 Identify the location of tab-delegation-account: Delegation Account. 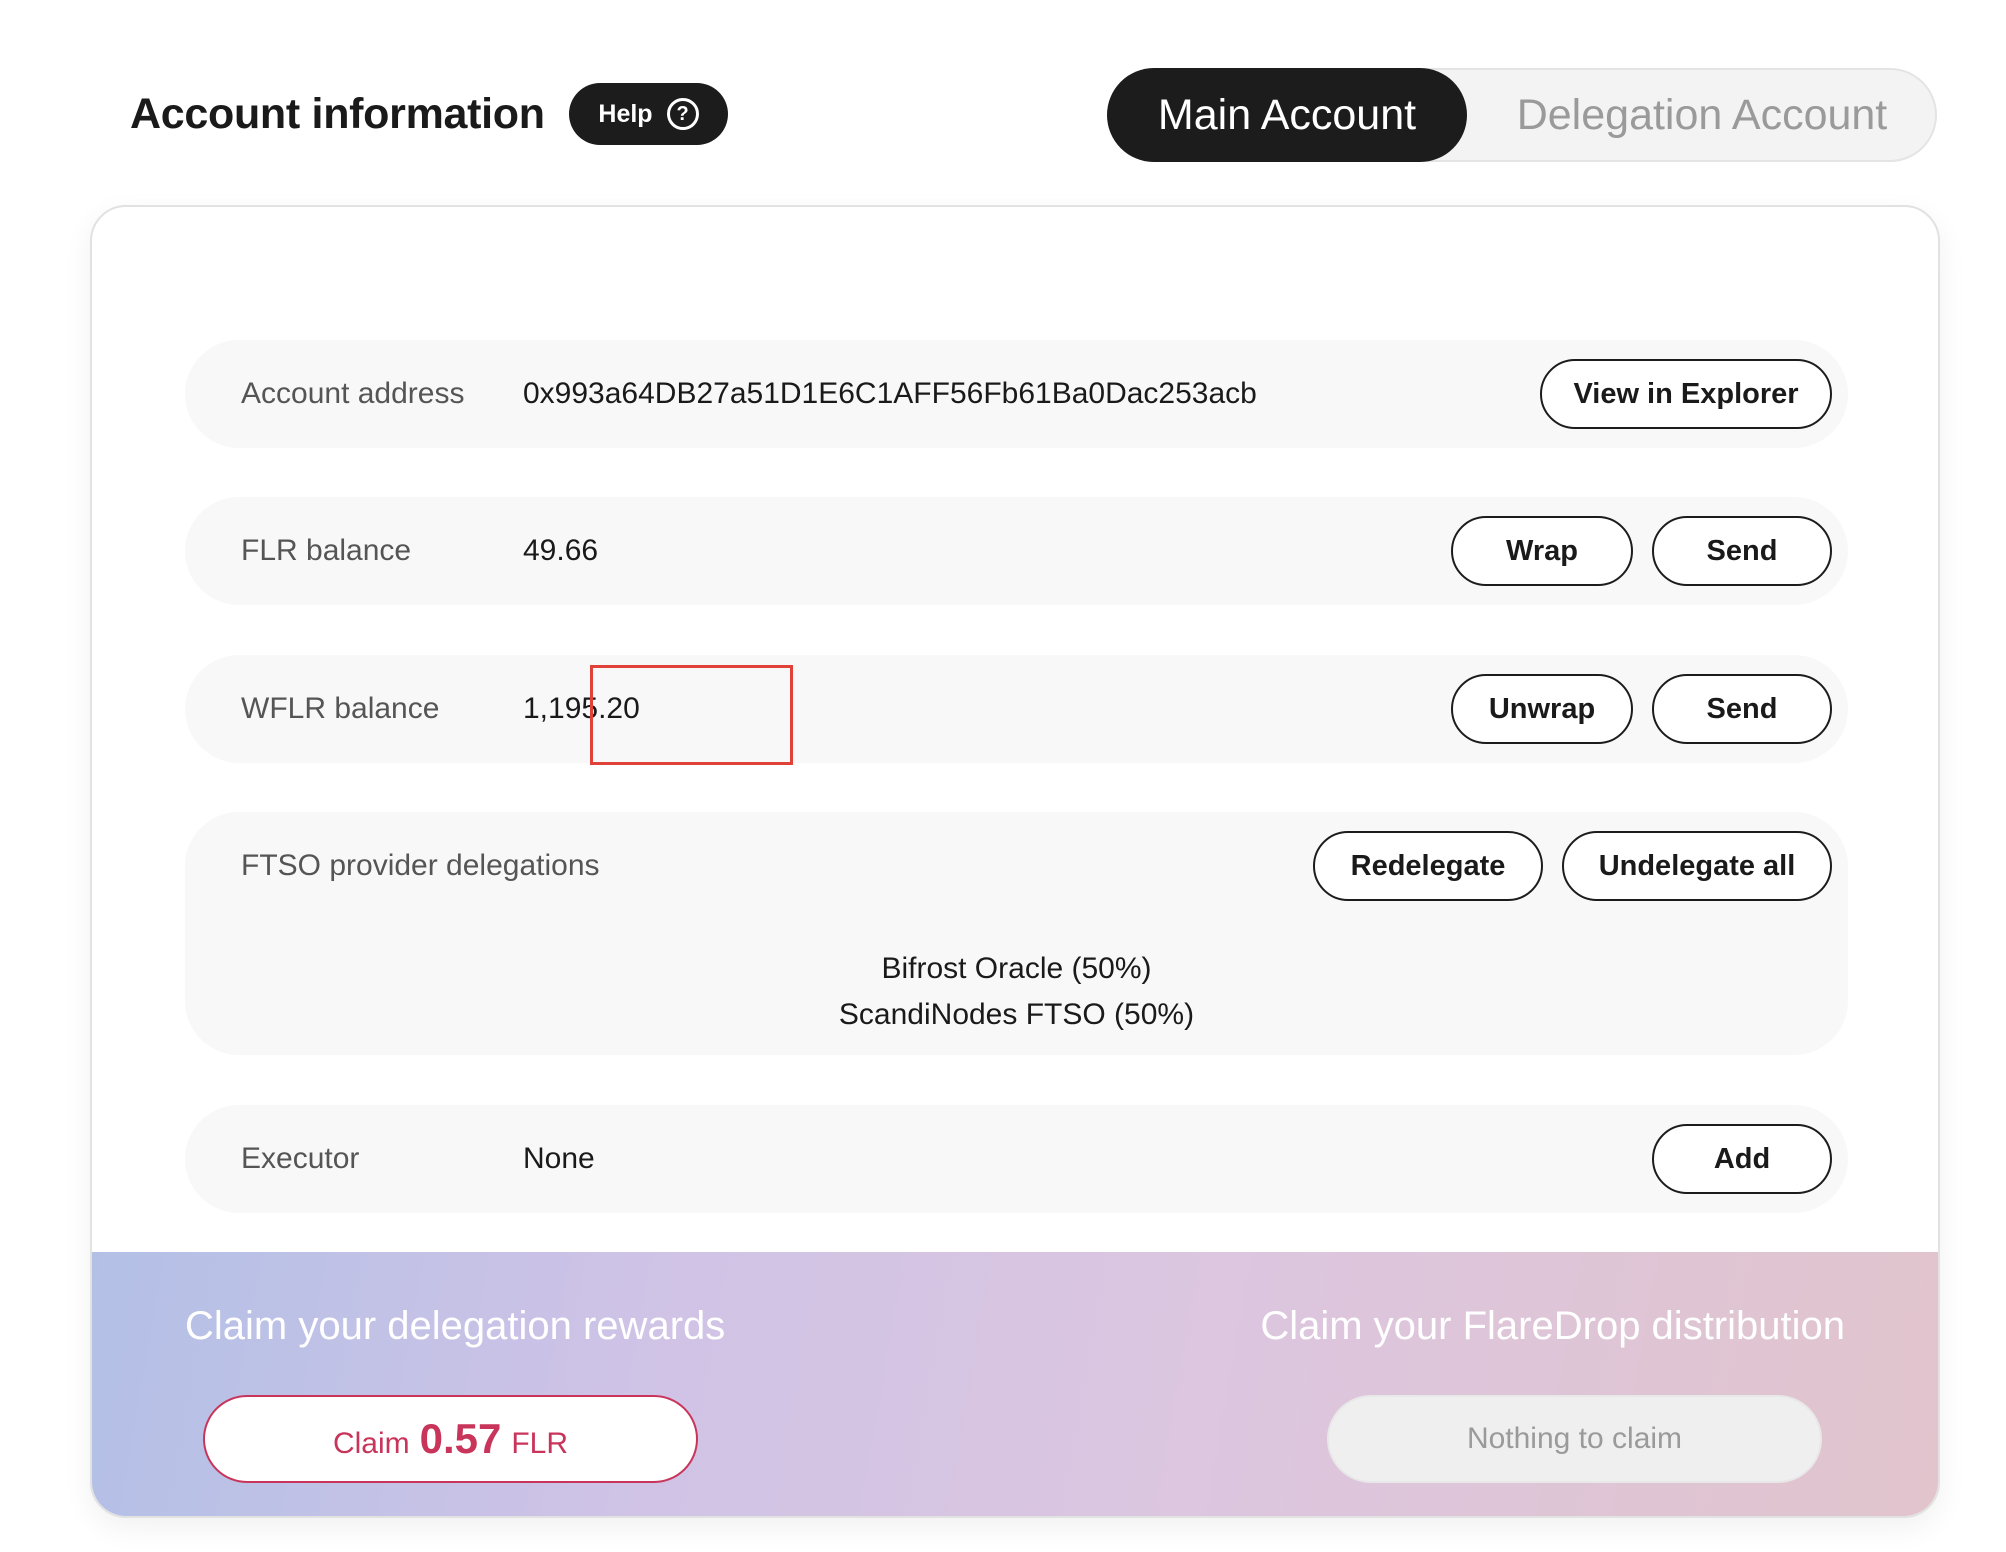
(1702, 115).